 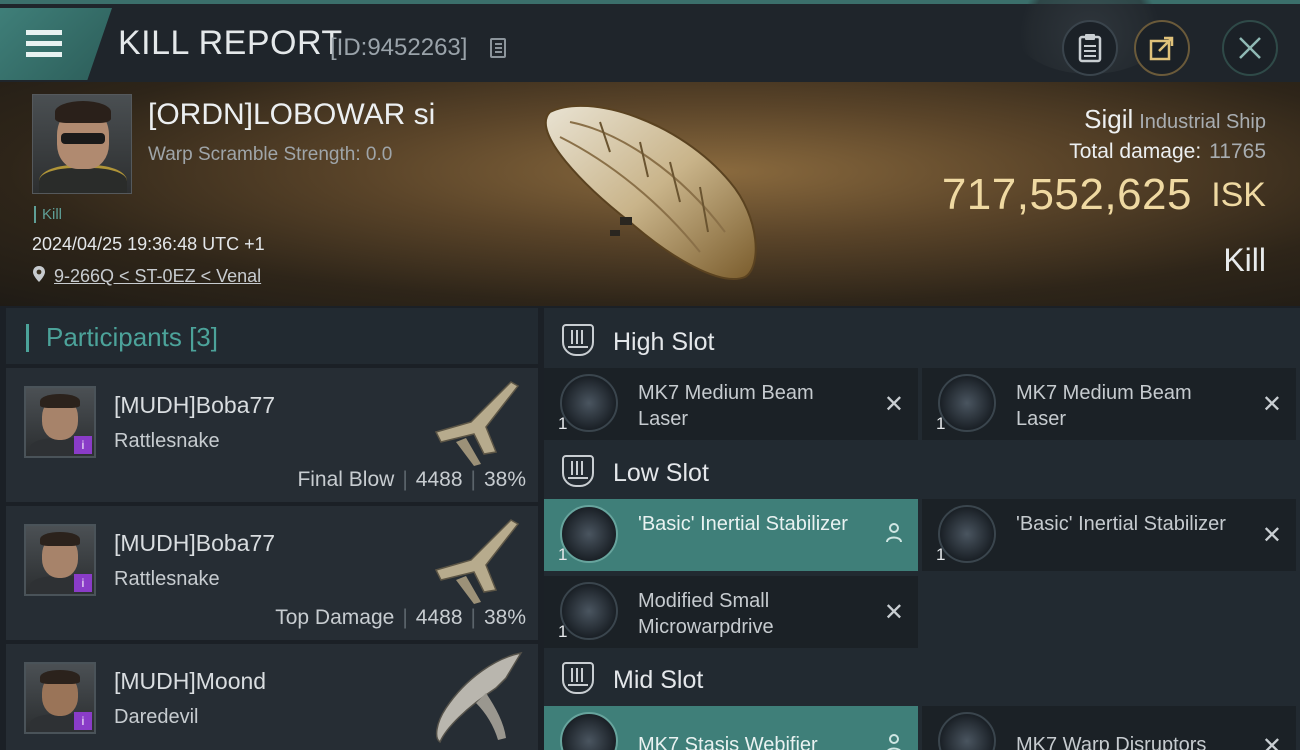 I want to click on copy-icon, so click(x=498, y=48).